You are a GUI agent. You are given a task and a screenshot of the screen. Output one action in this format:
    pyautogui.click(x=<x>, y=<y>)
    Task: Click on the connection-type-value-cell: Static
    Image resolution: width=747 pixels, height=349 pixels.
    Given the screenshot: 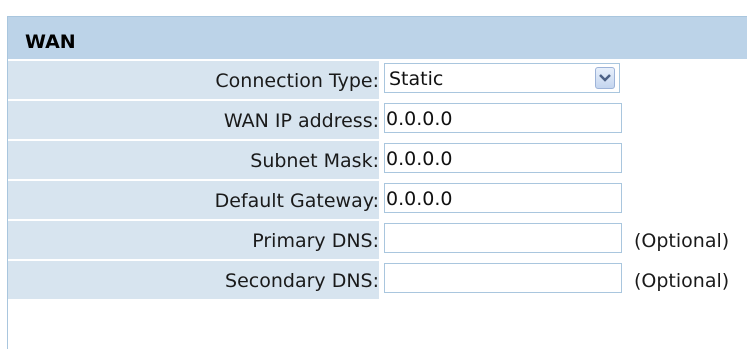 What is the action you would take?
    pyautogui.click(x=564, y=81)
    